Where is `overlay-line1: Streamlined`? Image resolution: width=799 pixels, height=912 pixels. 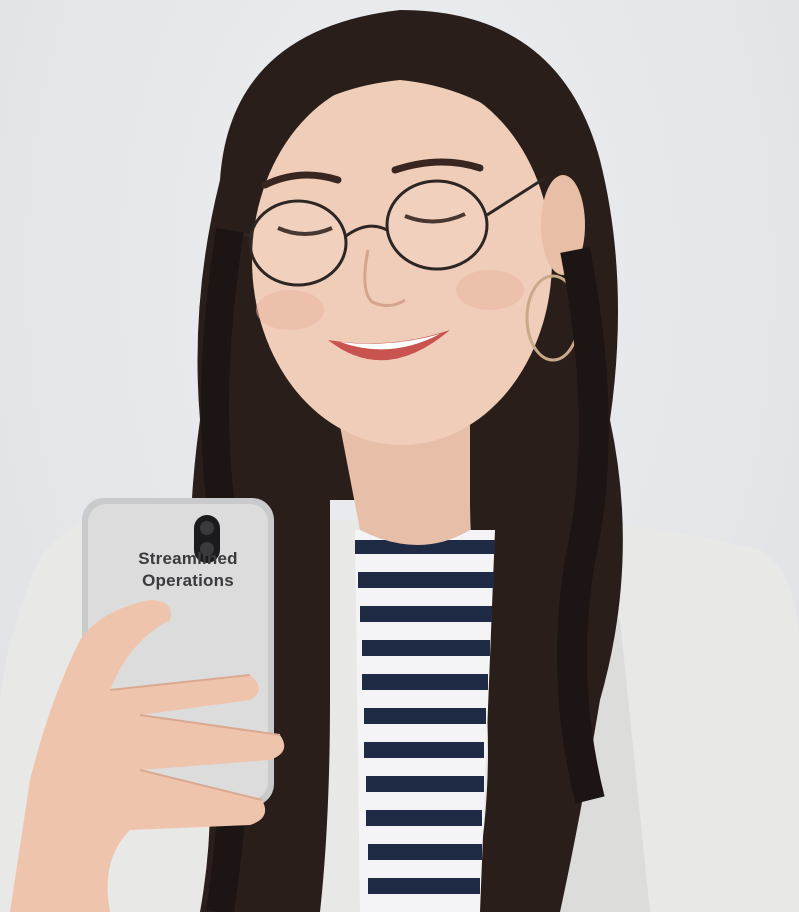 overlay-line1: Streamlined is located at coordinates (188, 558).